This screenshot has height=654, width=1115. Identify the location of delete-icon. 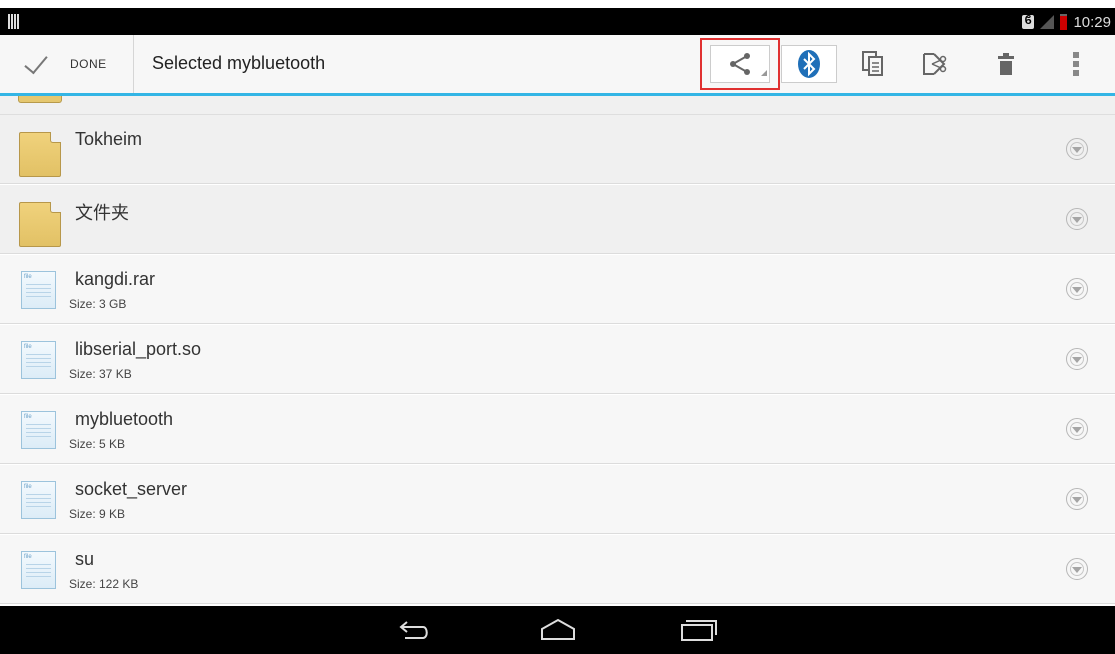
(1005, 64).